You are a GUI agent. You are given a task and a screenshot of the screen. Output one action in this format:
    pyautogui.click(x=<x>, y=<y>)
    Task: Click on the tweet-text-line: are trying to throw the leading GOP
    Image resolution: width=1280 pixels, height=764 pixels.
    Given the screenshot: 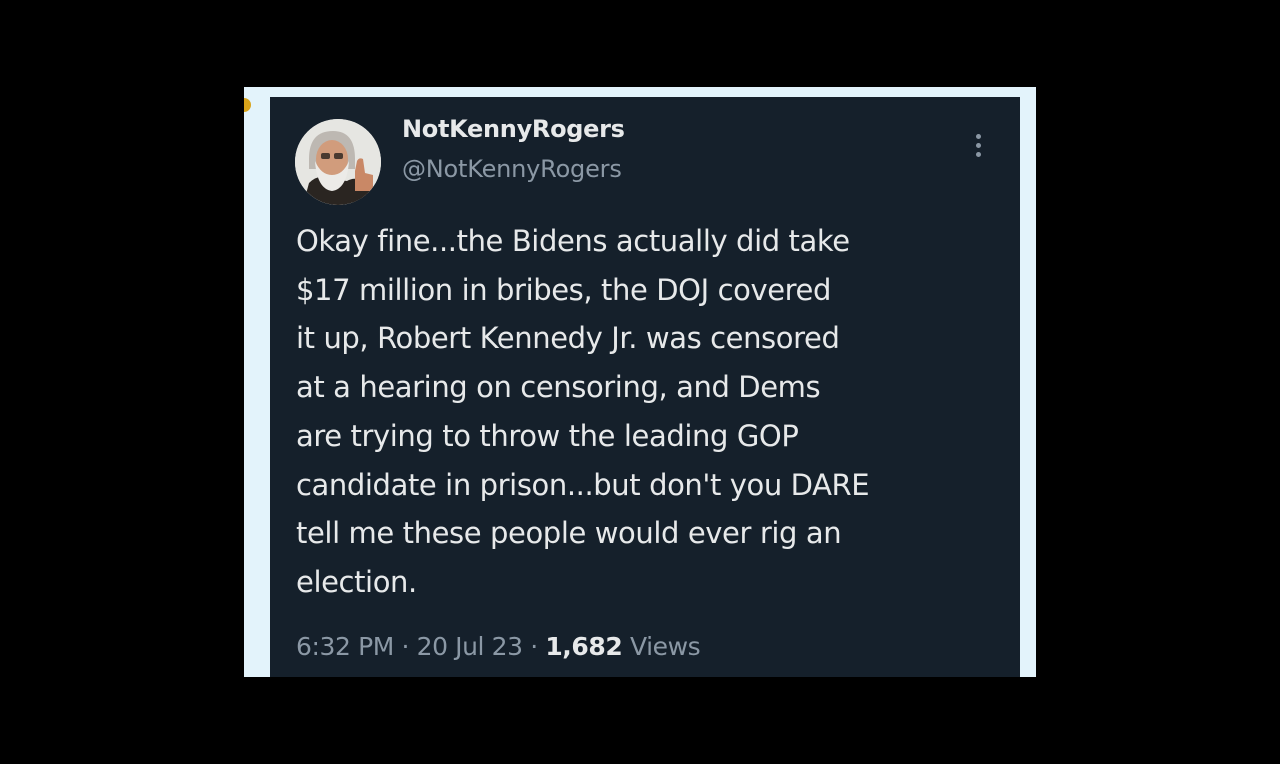 What is the action you would take?
    pyautogui.click(x=547, y=435)
    